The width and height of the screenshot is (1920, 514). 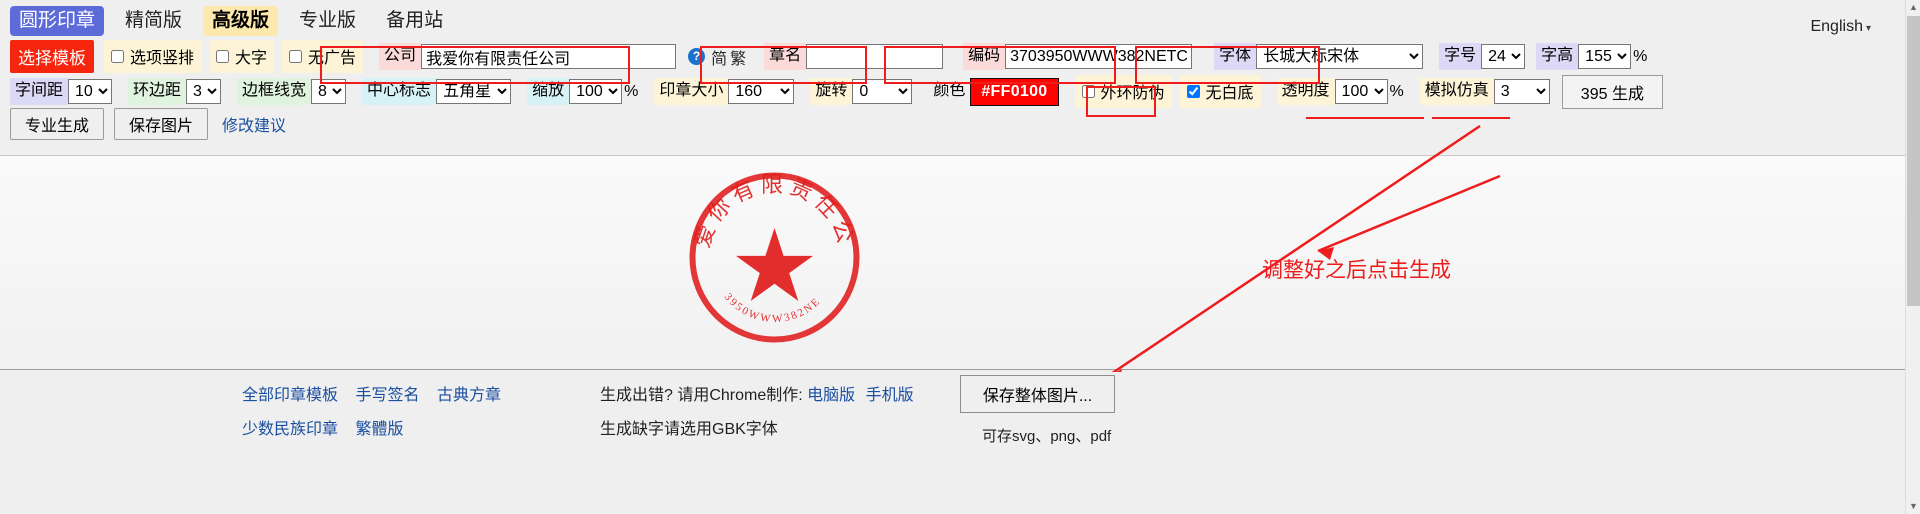 I want to click on ring-spacing-group: 环边距 3, so click(x=175, y=91).